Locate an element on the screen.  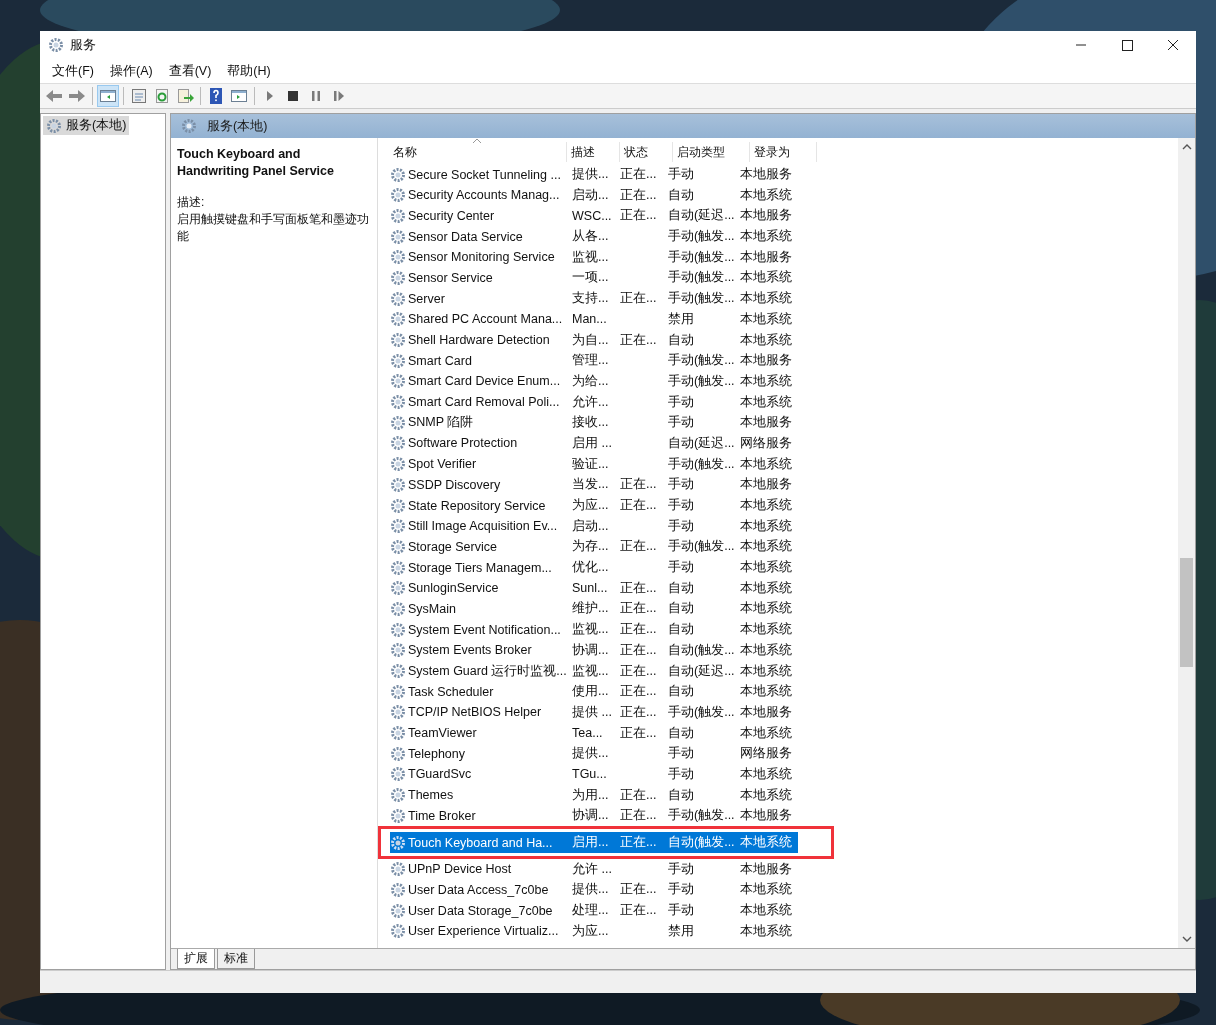
table-row: Smart Card Removal Poli... 允许... 手动 本地系统 is located at coordinates (594, 402).